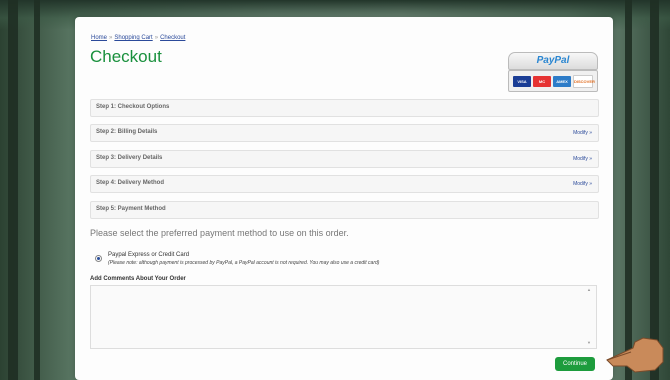 This screenshot has width=670, height=380. I want to click on step-delivery-method: Step 4: Delivery Method Modify », so click(344, 184).